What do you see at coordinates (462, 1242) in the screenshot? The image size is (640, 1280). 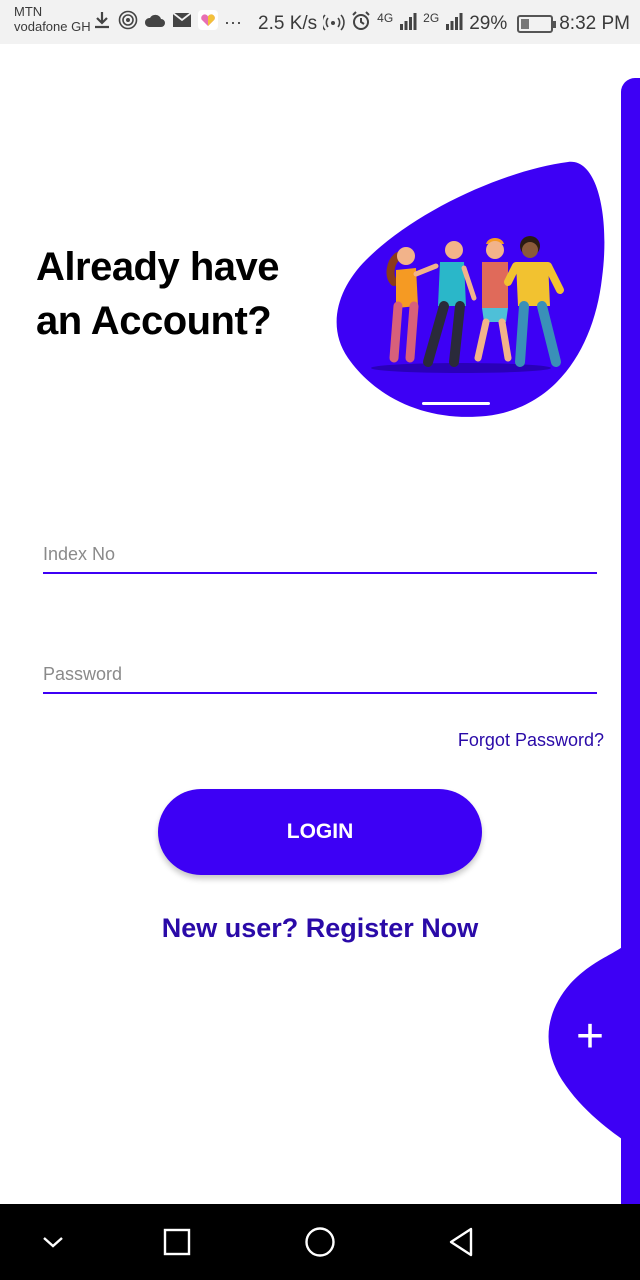 I see `back-icon` at bounding box center [462, 1242].